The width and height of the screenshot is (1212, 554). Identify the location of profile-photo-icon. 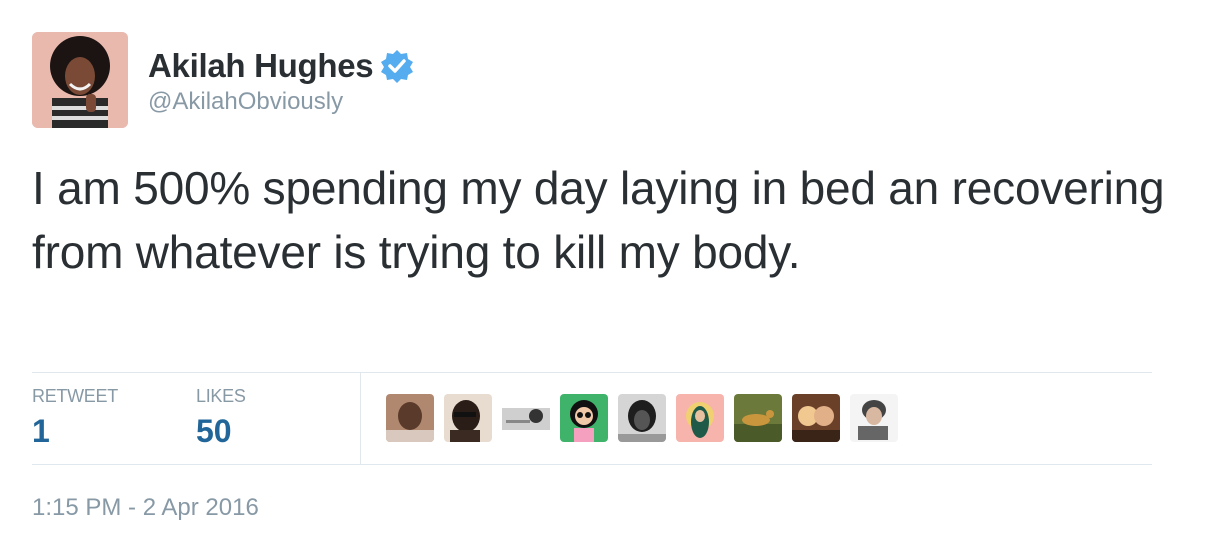
(80, 80).